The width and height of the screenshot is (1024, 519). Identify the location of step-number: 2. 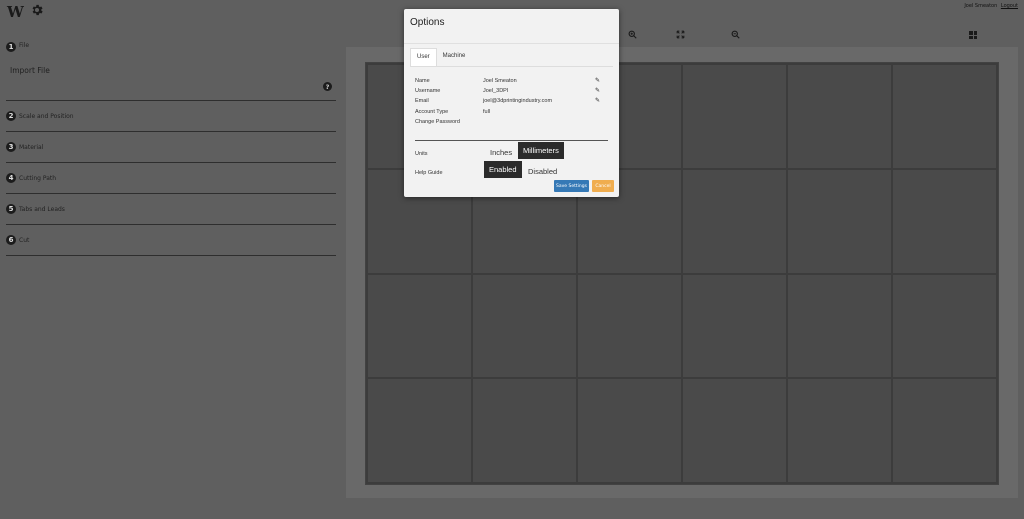
(11, 116).